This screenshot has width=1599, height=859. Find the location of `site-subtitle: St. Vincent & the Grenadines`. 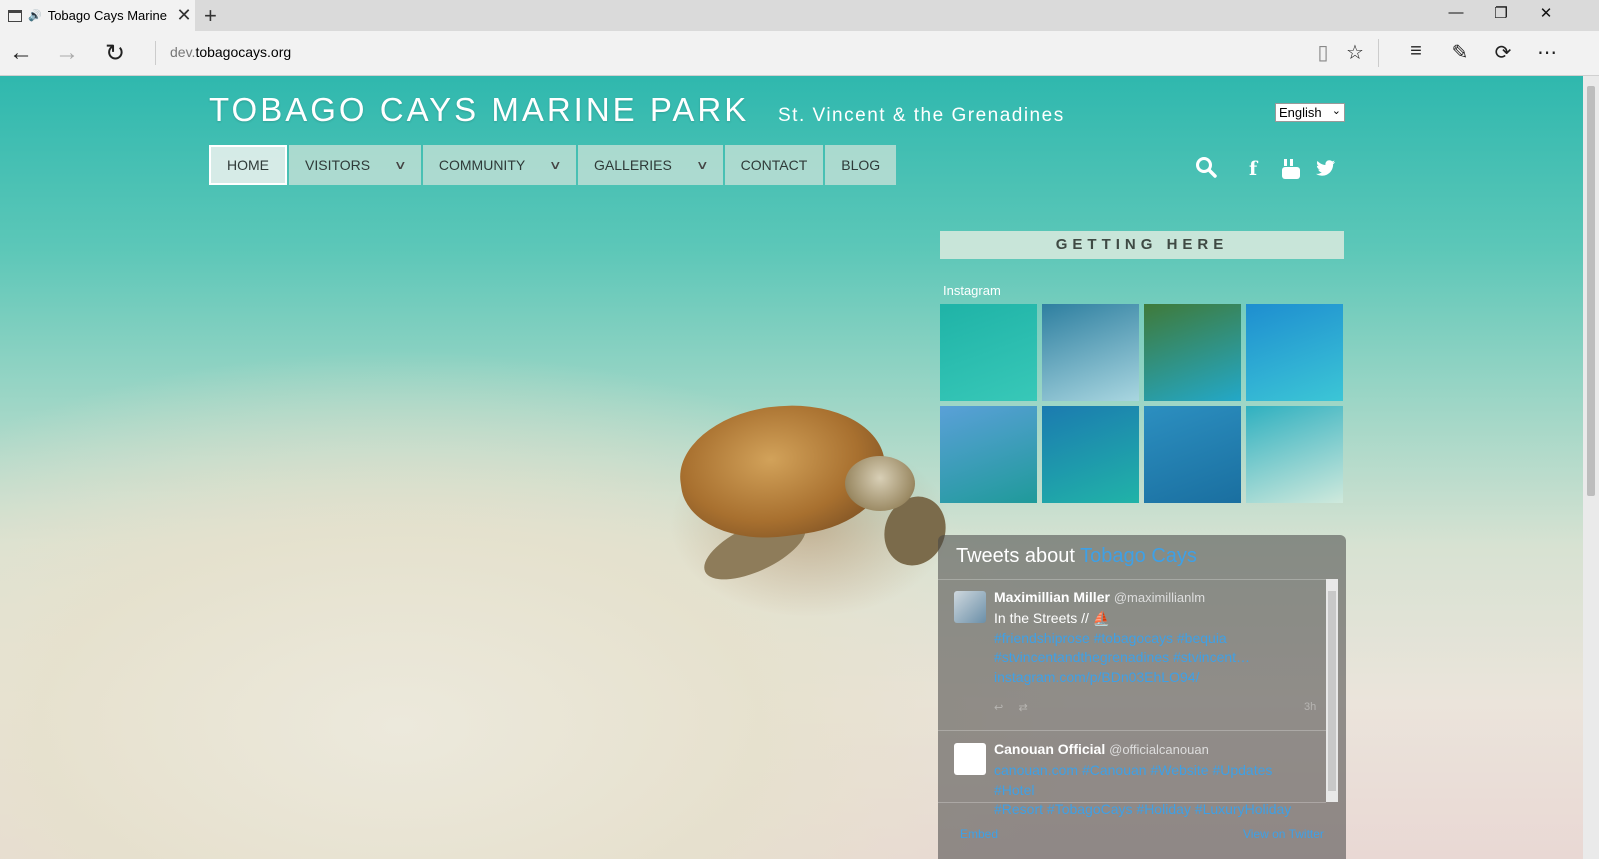

site-subtitle: St. Vincent & the Grenadines is located at coordinates (921, 115).